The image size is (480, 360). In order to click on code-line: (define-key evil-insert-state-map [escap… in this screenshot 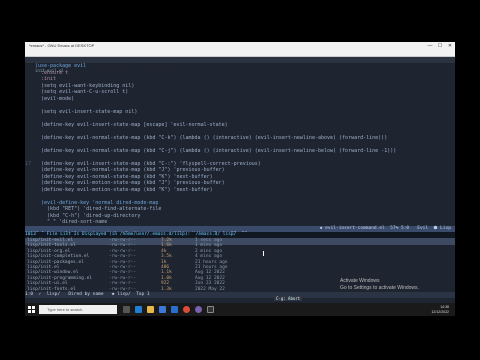, I will do `click(126, 125)`.